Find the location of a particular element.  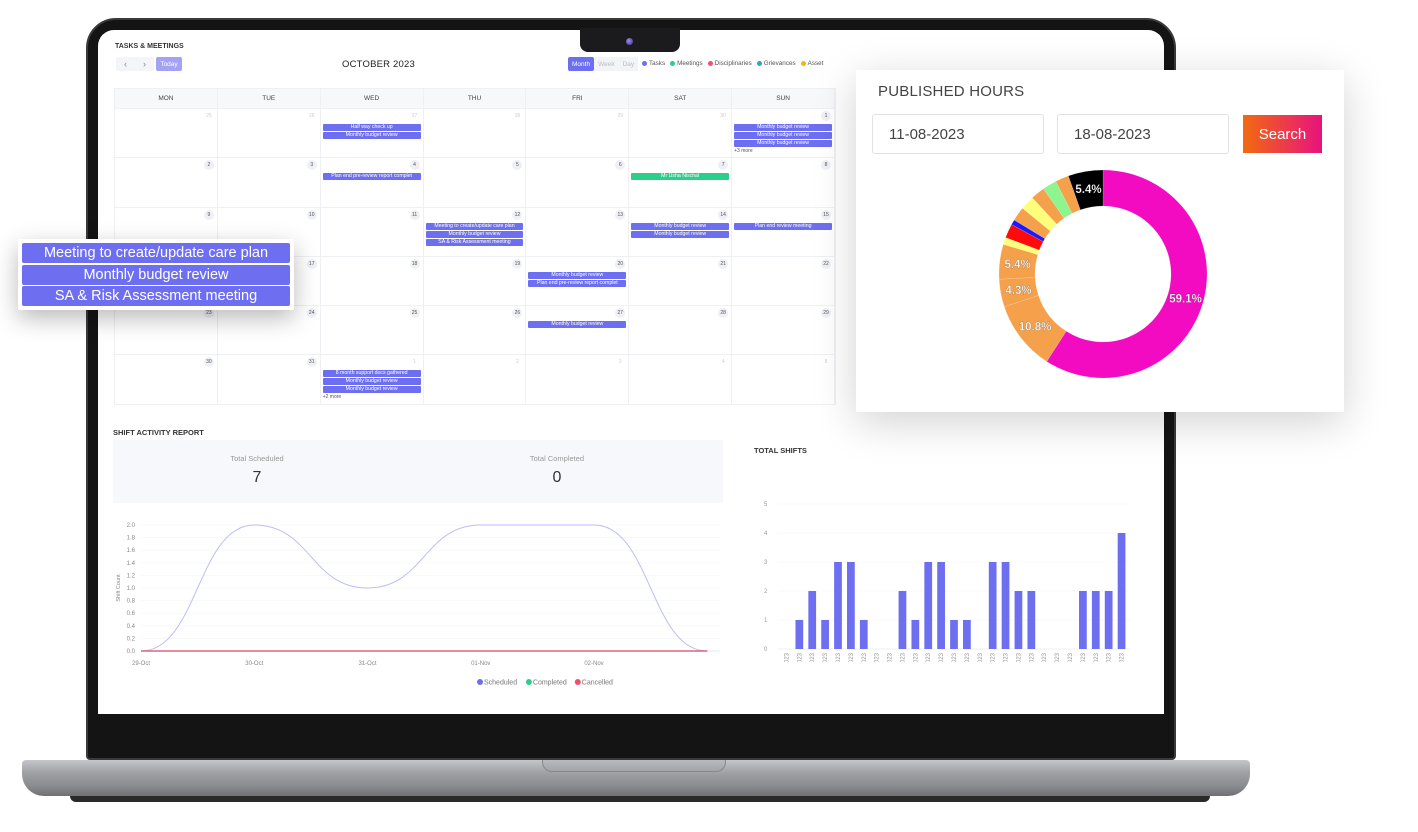

calendar-day-cell: 28 is located at coordinates (681, 330).